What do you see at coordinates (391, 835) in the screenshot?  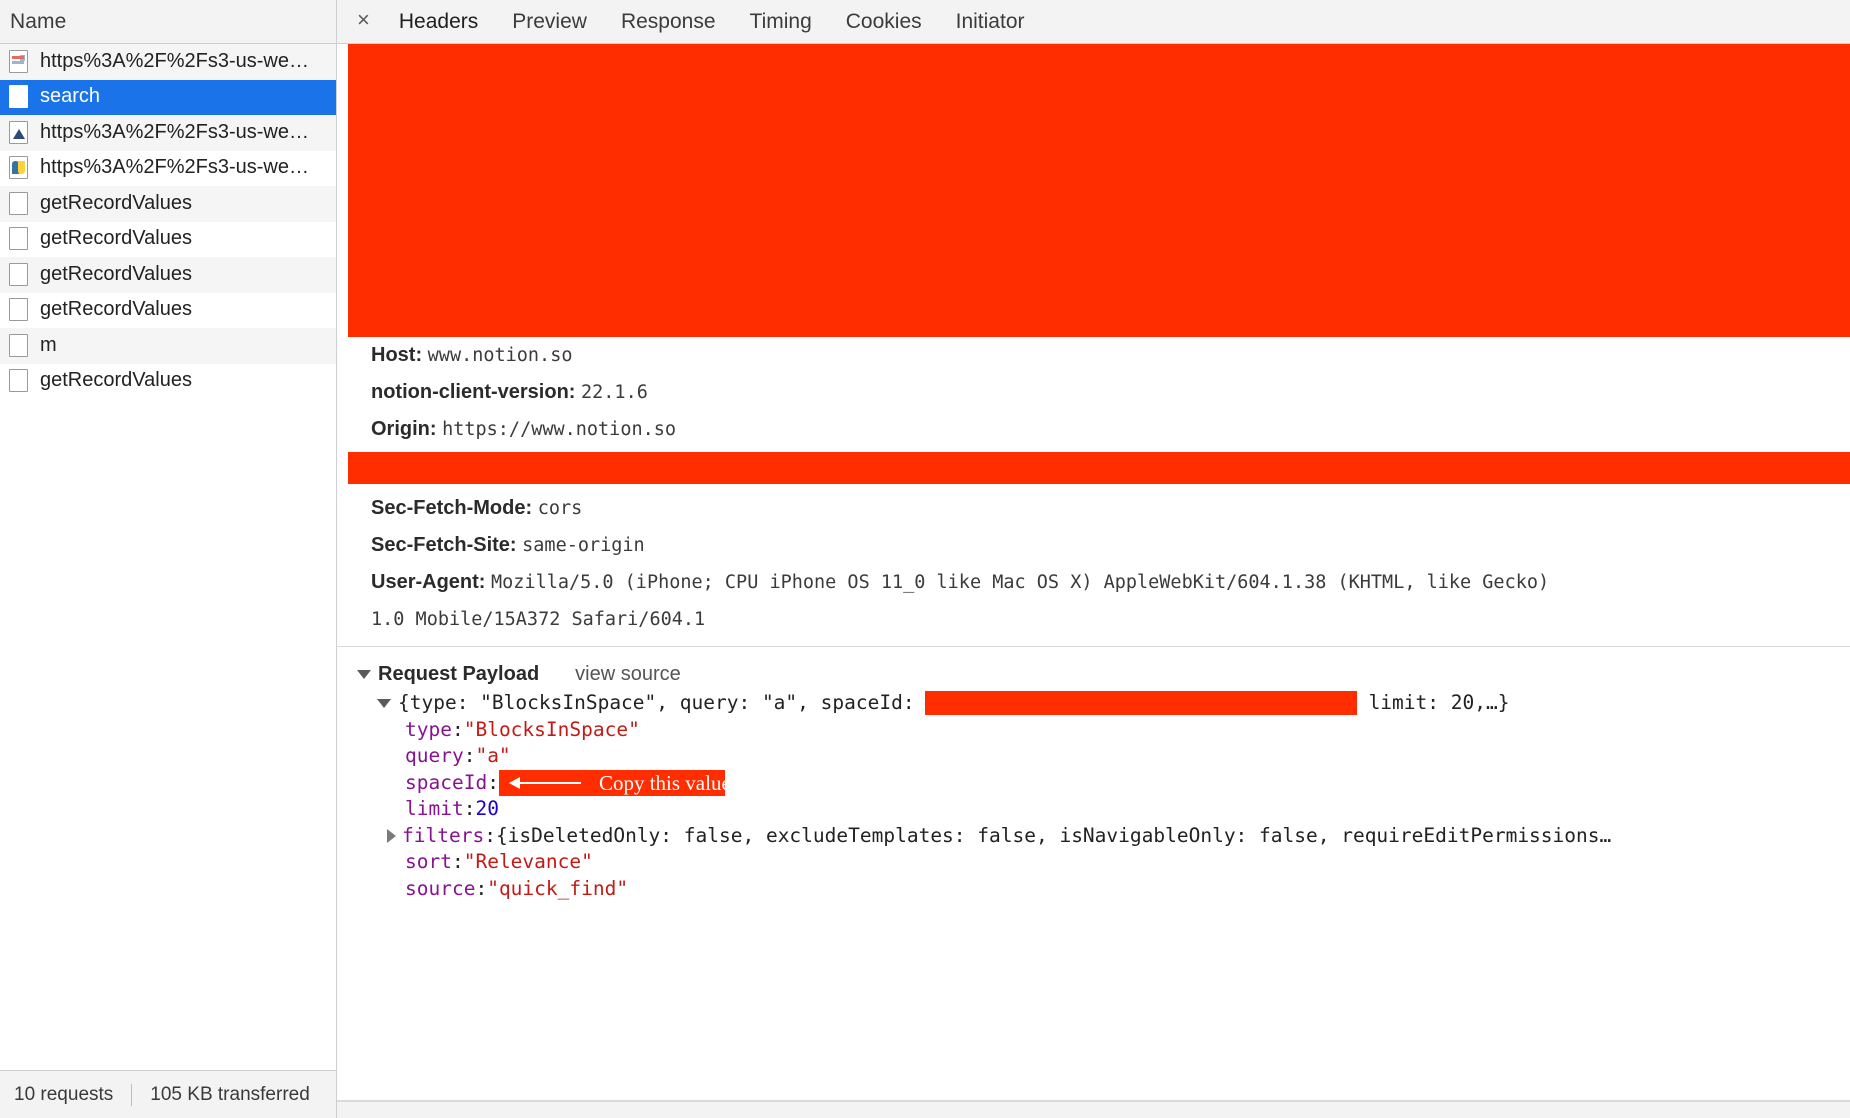 I see `chevron-right-icon` at bounding box center [391, 835].